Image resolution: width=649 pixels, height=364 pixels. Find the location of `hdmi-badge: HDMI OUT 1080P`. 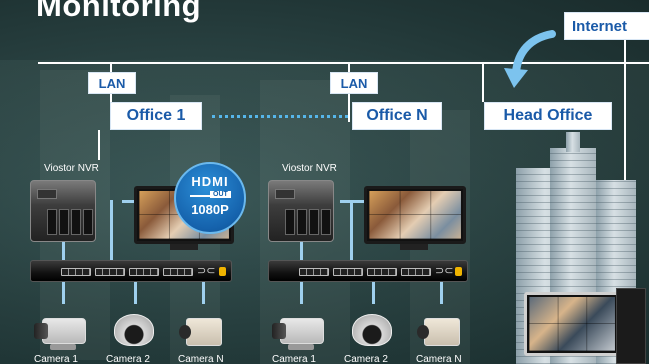

hdmi-badge: HDMI OUT 1080P is located at coordinates (210, 198).